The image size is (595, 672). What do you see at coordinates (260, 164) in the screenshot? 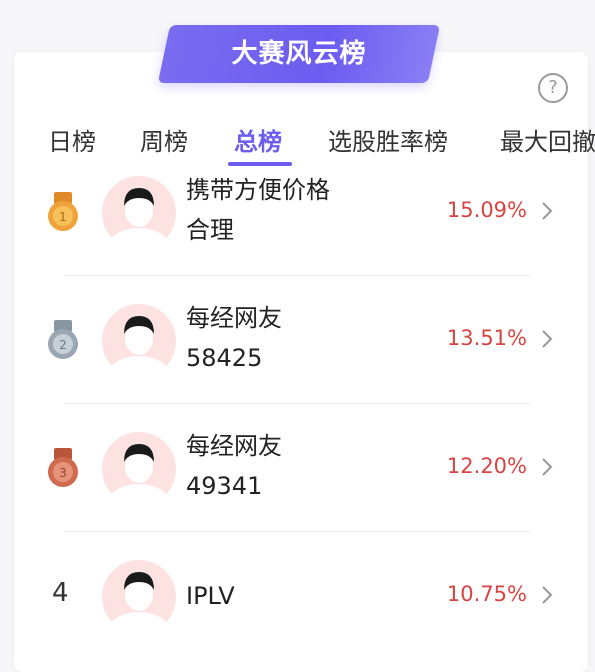
I see `active-tab-indicator` at bounding box center [260, 164].